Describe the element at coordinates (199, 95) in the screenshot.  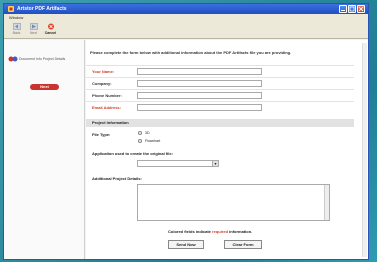
I see `phone-input` at that location.